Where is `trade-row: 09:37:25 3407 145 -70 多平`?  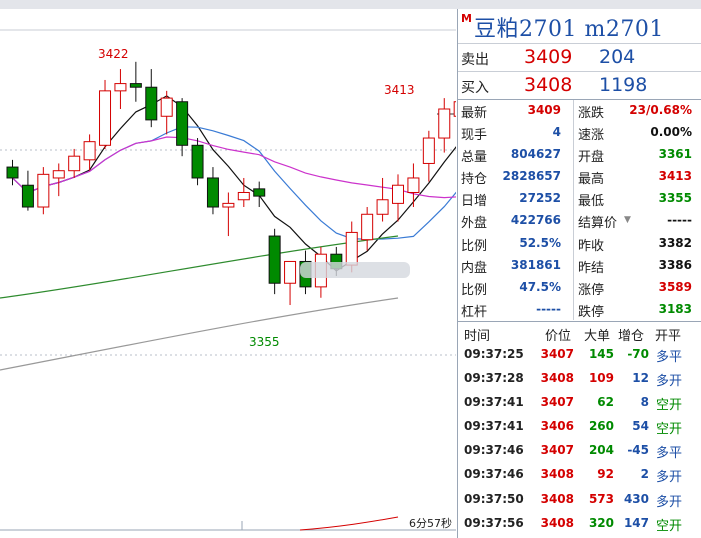 trade-row: 09:37:25 3407 145 -70 多平 is located at coordinates (579, 356).